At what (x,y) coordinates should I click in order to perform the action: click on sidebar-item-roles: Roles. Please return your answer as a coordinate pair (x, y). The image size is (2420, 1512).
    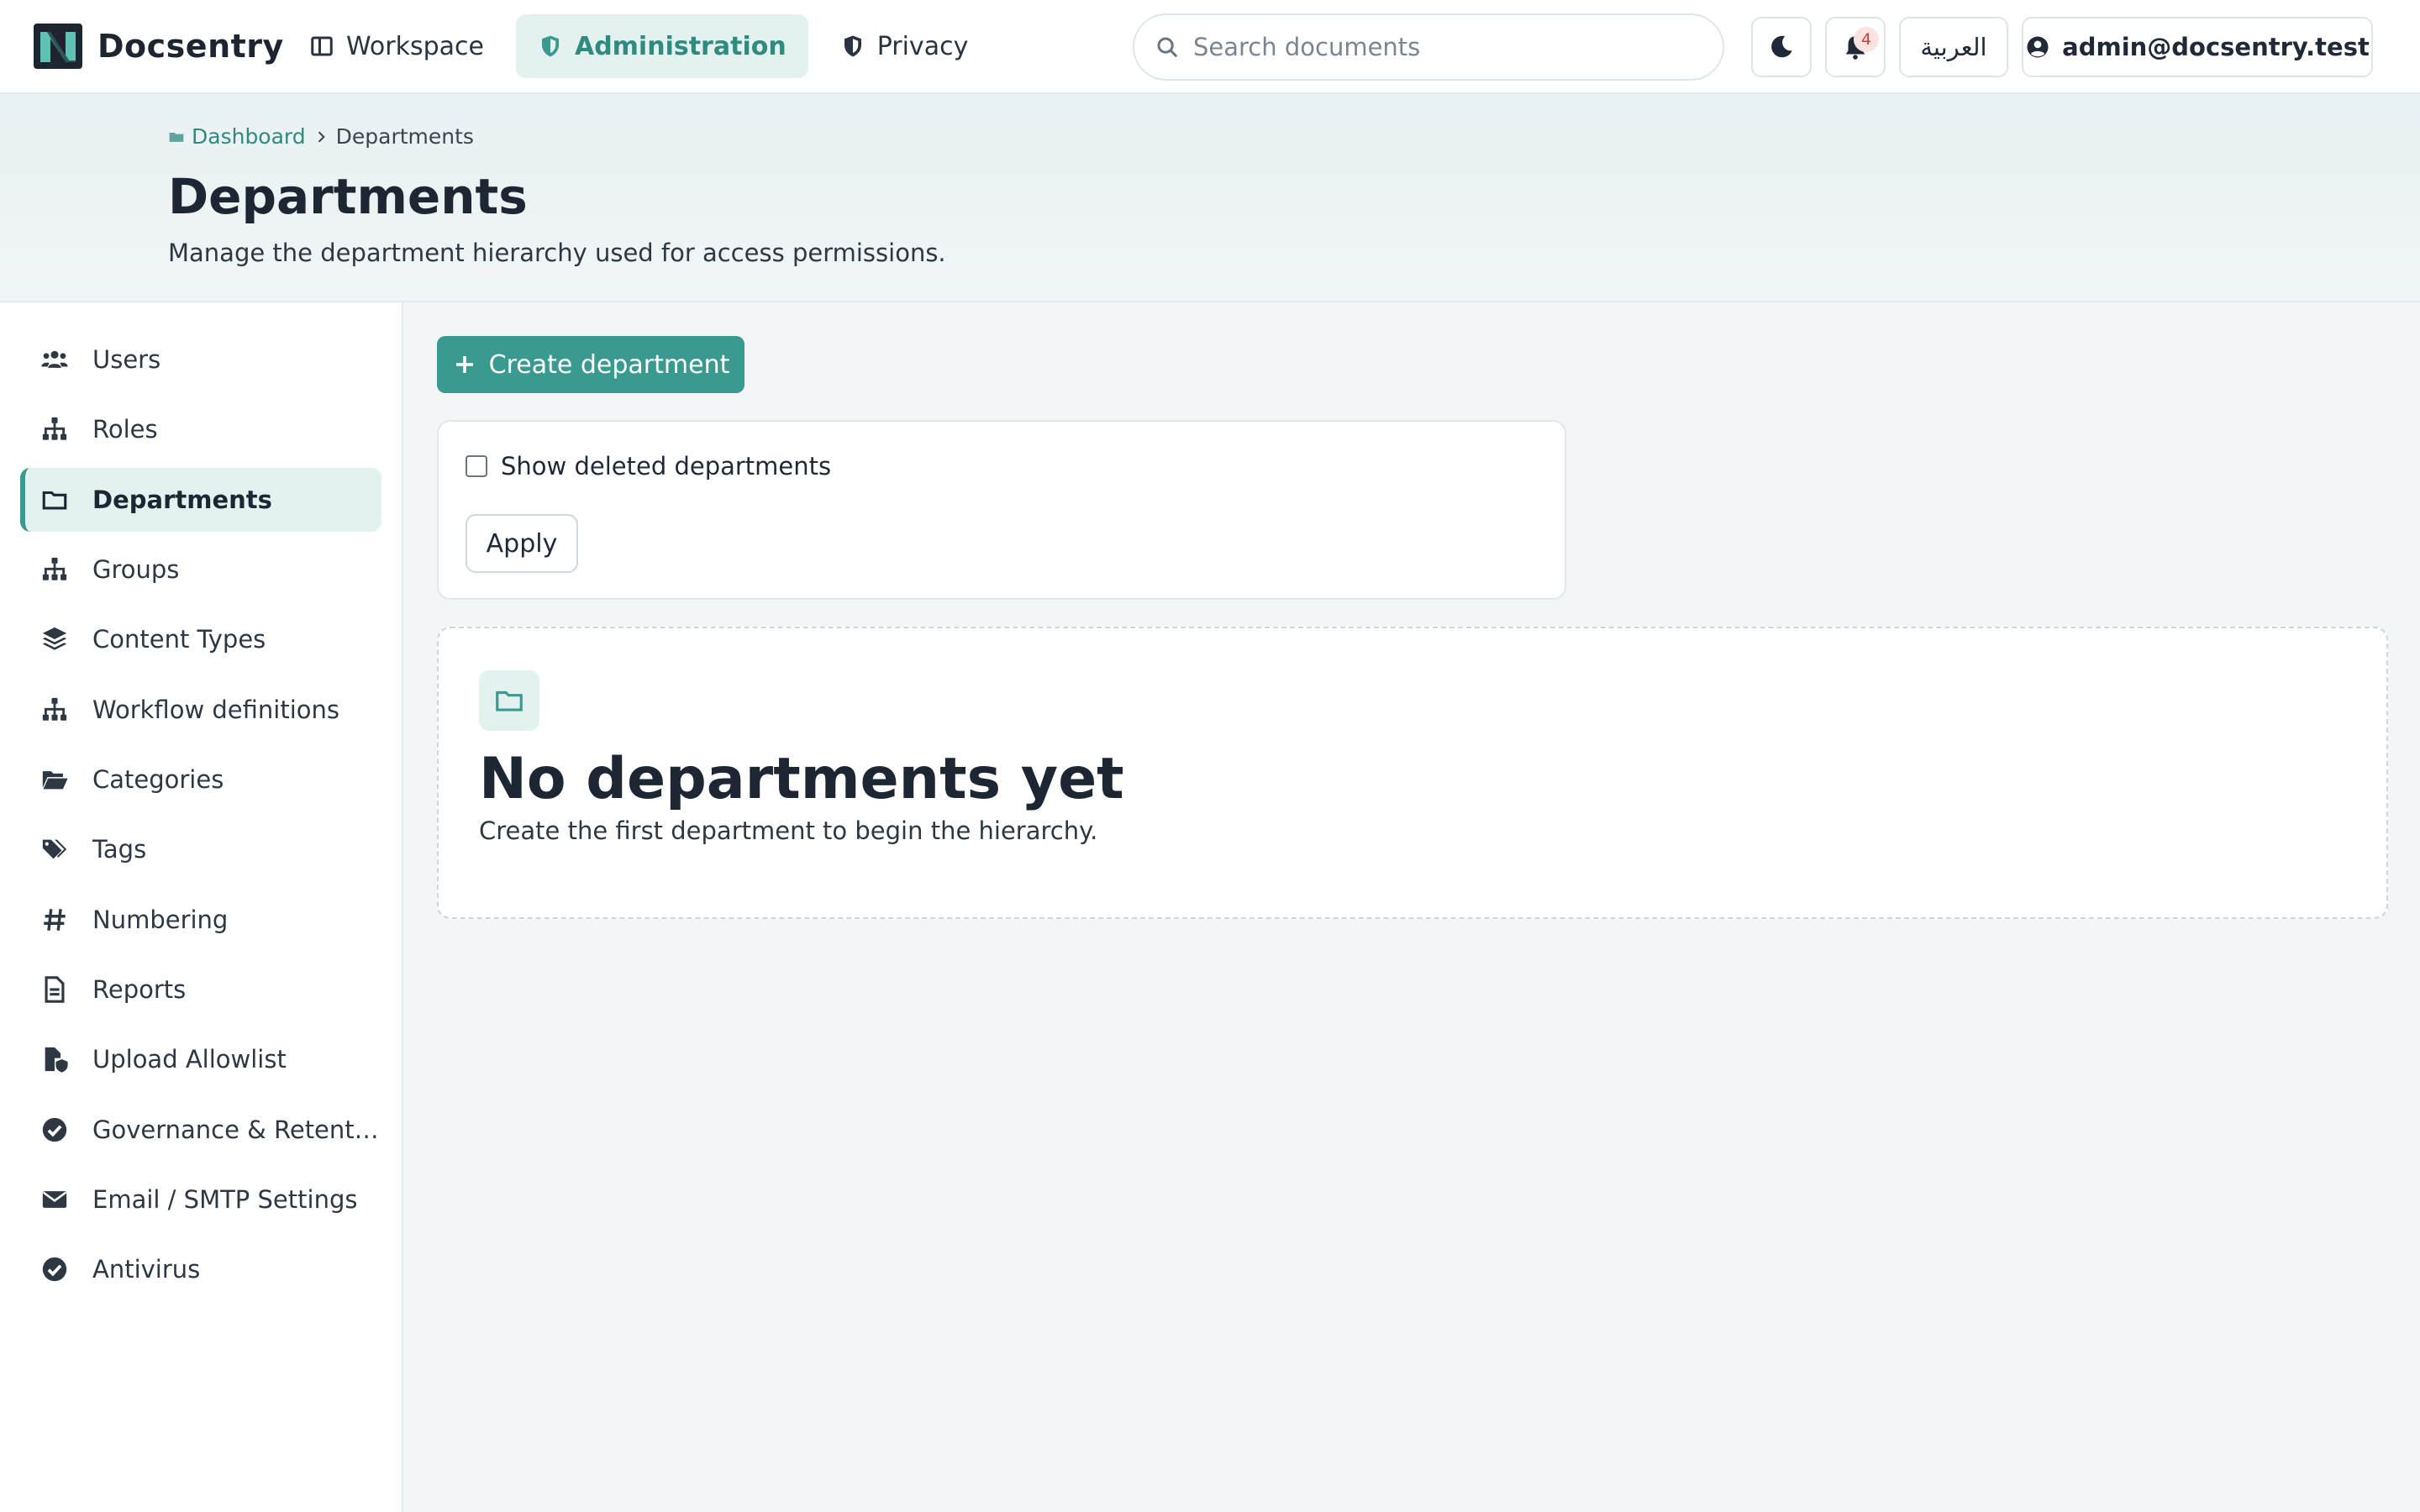
    Looking at the image, I should click on (200, 429).